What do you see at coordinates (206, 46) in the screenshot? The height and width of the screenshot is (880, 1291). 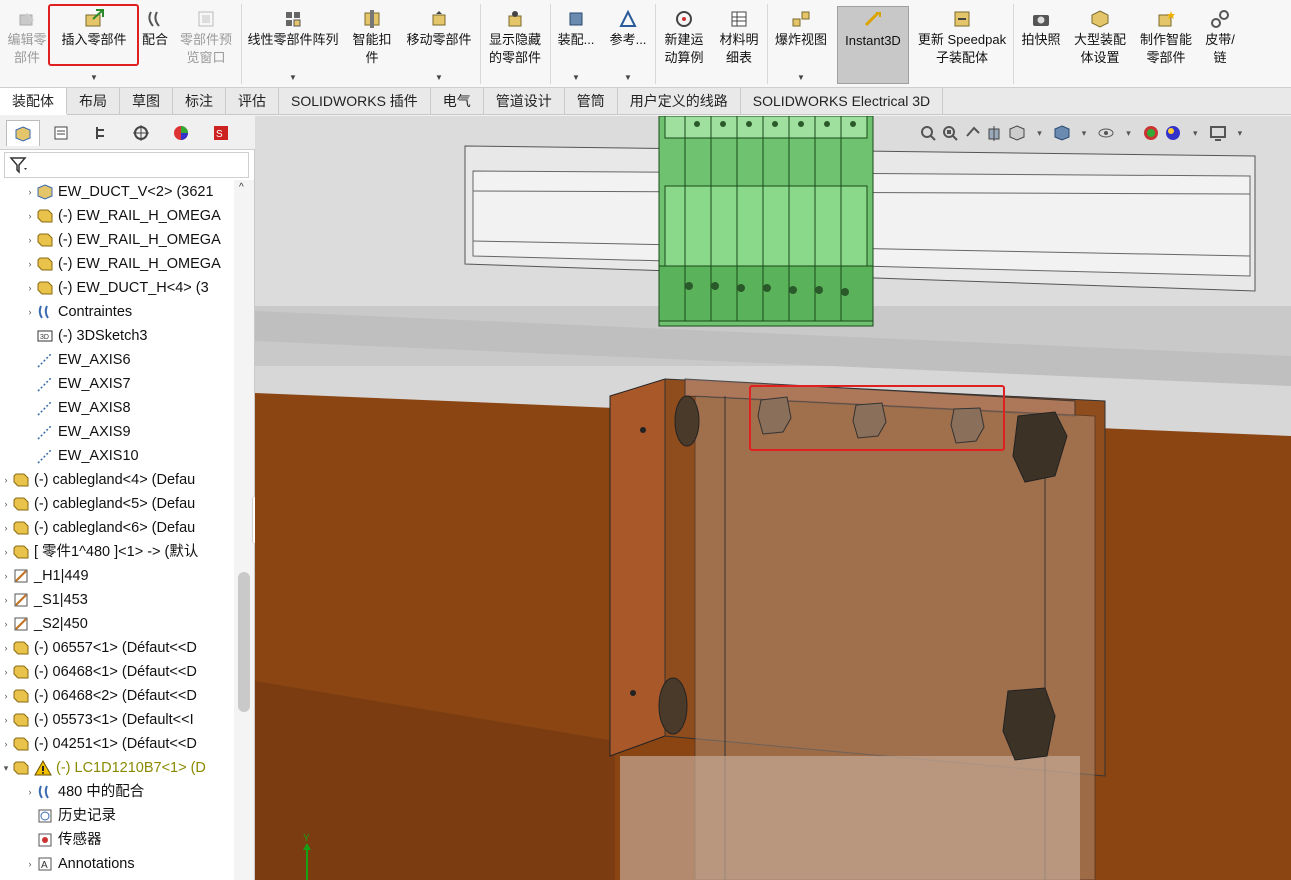 I see `component-preview-button: 零部件预 览窗口` at bounding box center [206, 46].